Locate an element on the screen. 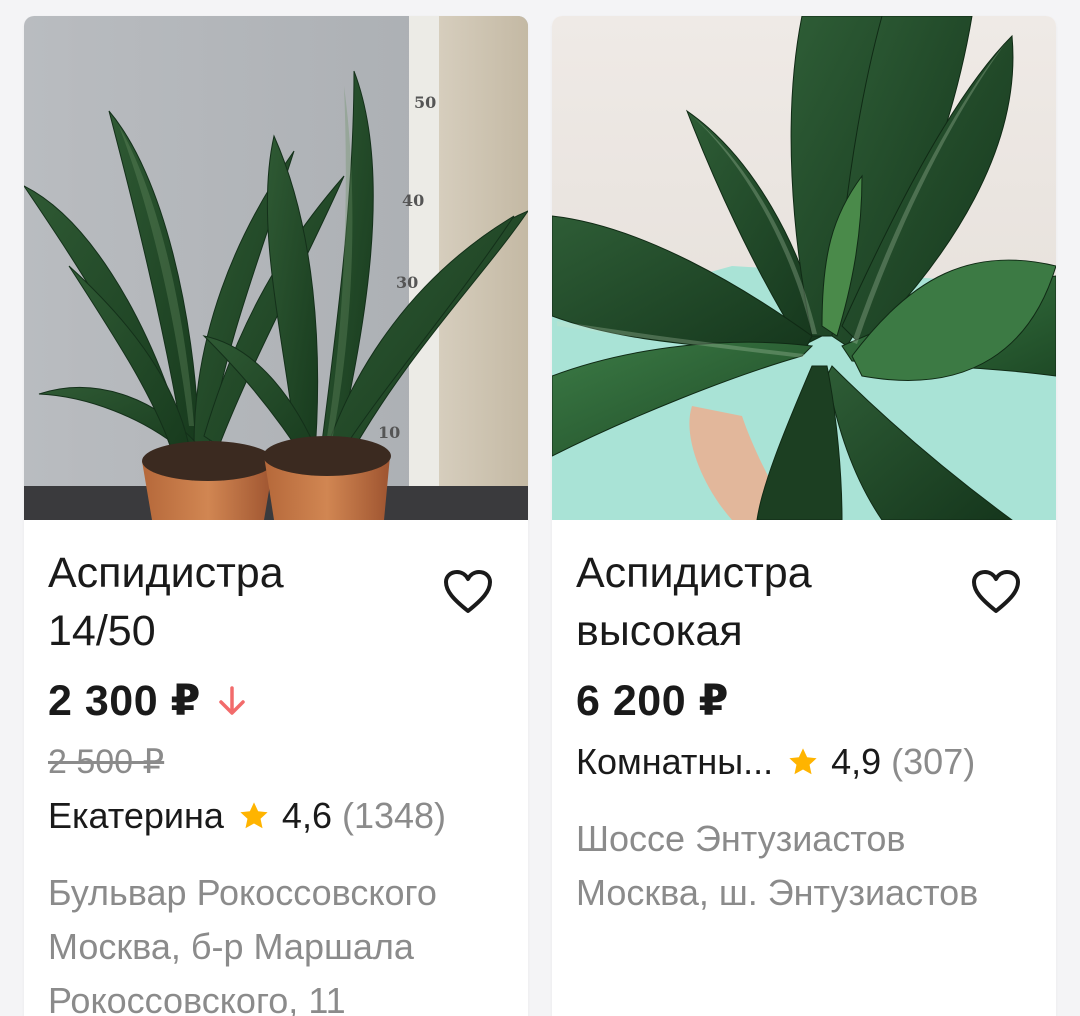 This screenshot has height=1016, width=1080. address-line: Шоссе Энтузиастов is located at coordinates (741, 838).